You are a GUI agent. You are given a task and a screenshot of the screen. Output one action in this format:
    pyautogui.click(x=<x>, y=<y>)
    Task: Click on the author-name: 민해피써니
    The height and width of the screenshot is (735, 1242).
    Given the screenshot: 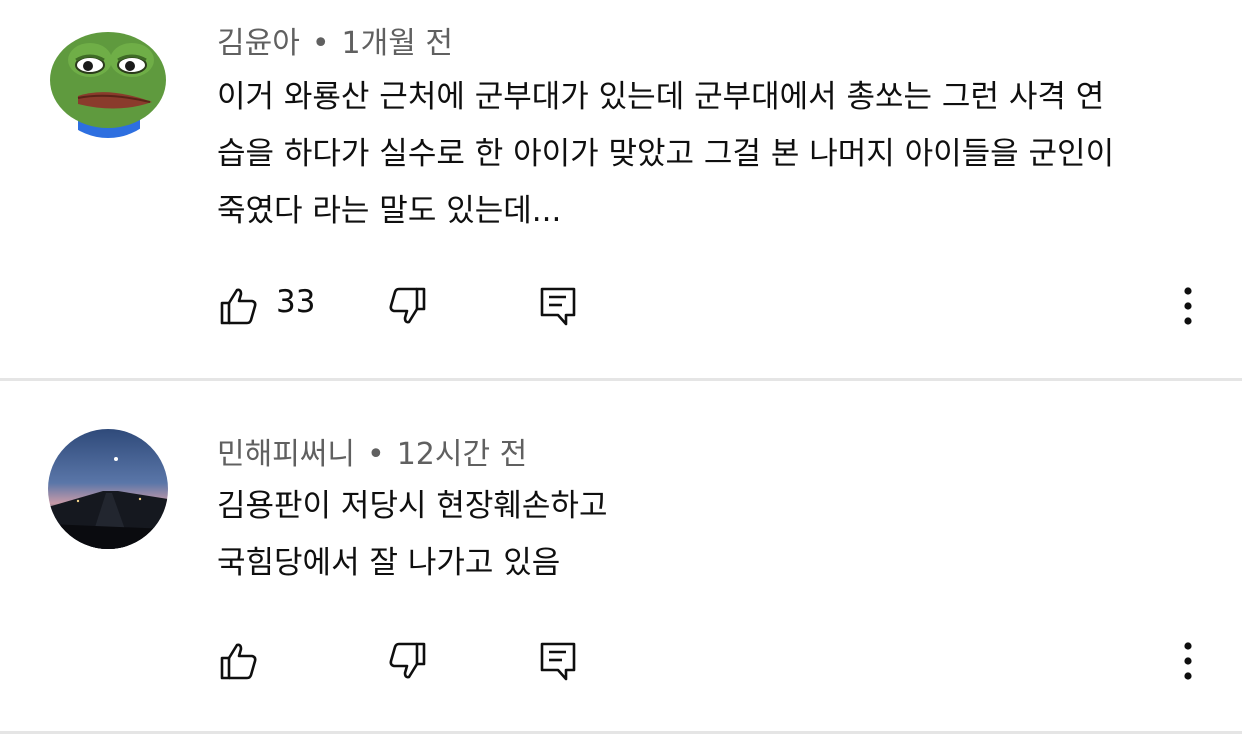 What is the action you would take?
    pyautogui.click(x=286, y=454)
    